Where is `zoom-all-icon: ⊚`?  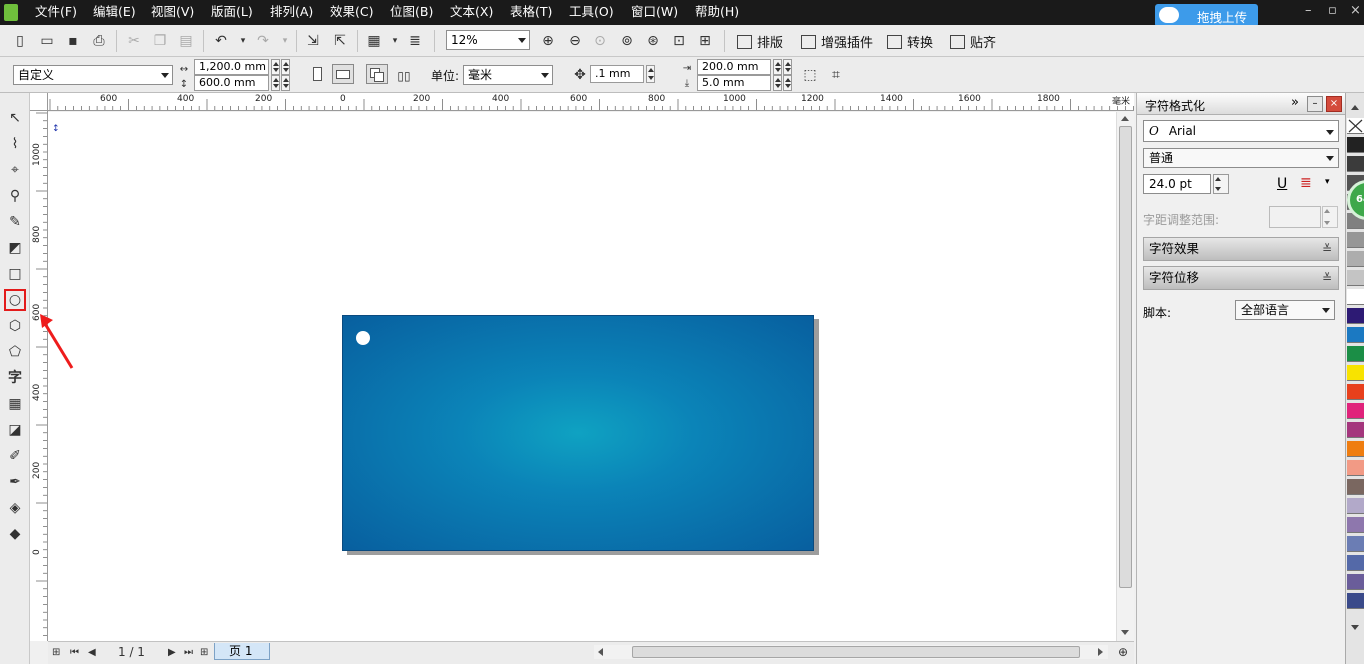
zoom-all-icon: ⊚ is located at coordinates (627, 41).